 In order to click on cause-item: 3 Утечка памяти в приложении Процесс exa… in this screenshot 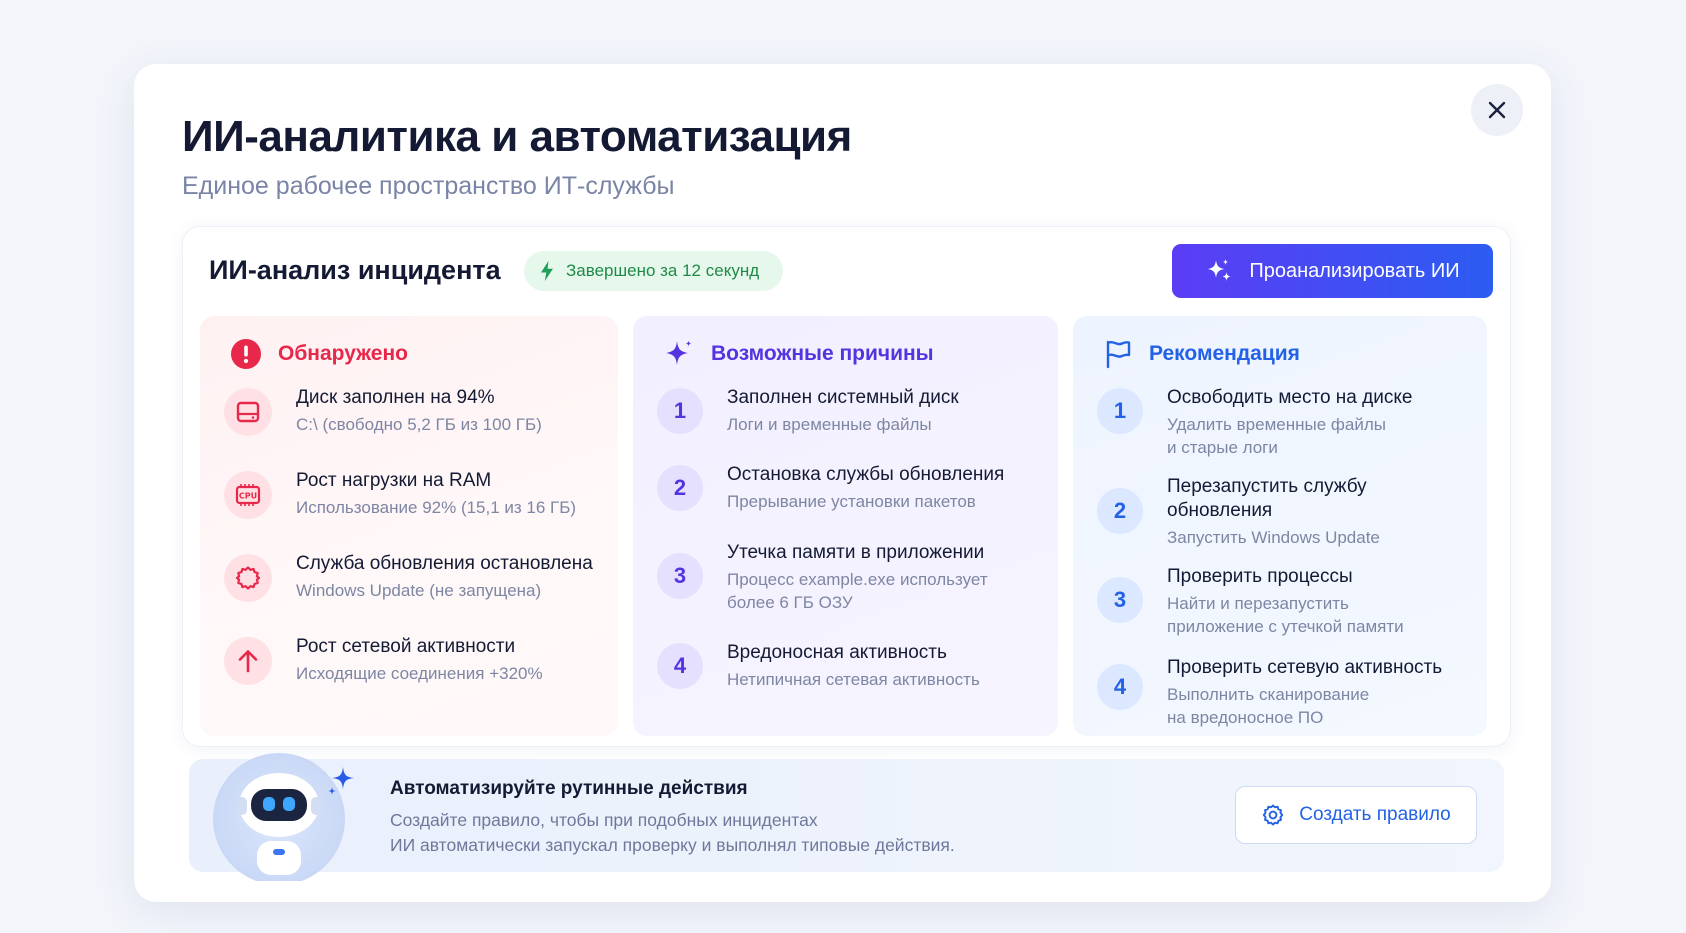, I will do `click(822, 577)`.